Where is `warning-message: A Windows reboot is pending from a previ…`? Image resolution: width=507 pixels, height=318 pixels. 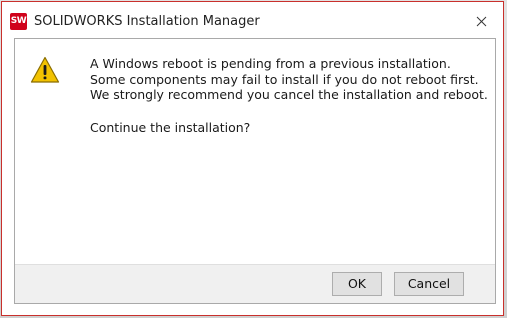 warning-message: A Windows reboot is pending from a previ… is located at coordinates (289, 79).